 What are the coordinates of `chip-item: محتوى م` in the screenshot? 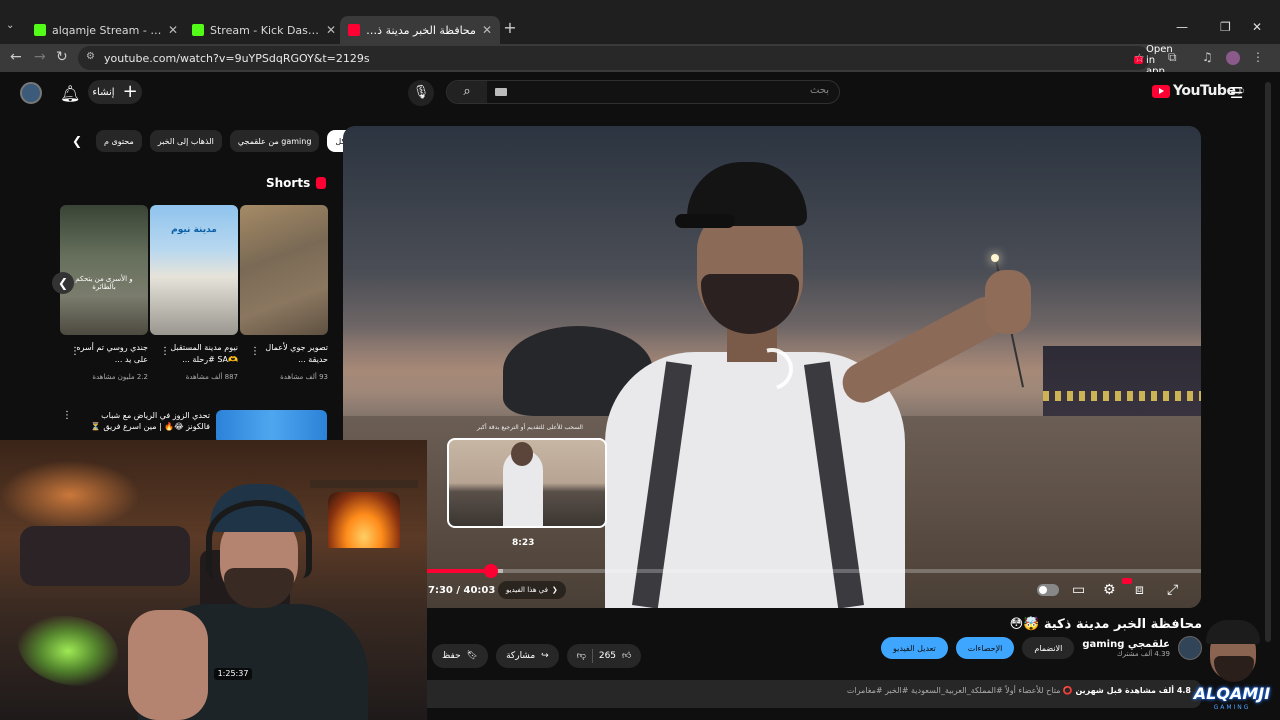 It's located at (119, 141).